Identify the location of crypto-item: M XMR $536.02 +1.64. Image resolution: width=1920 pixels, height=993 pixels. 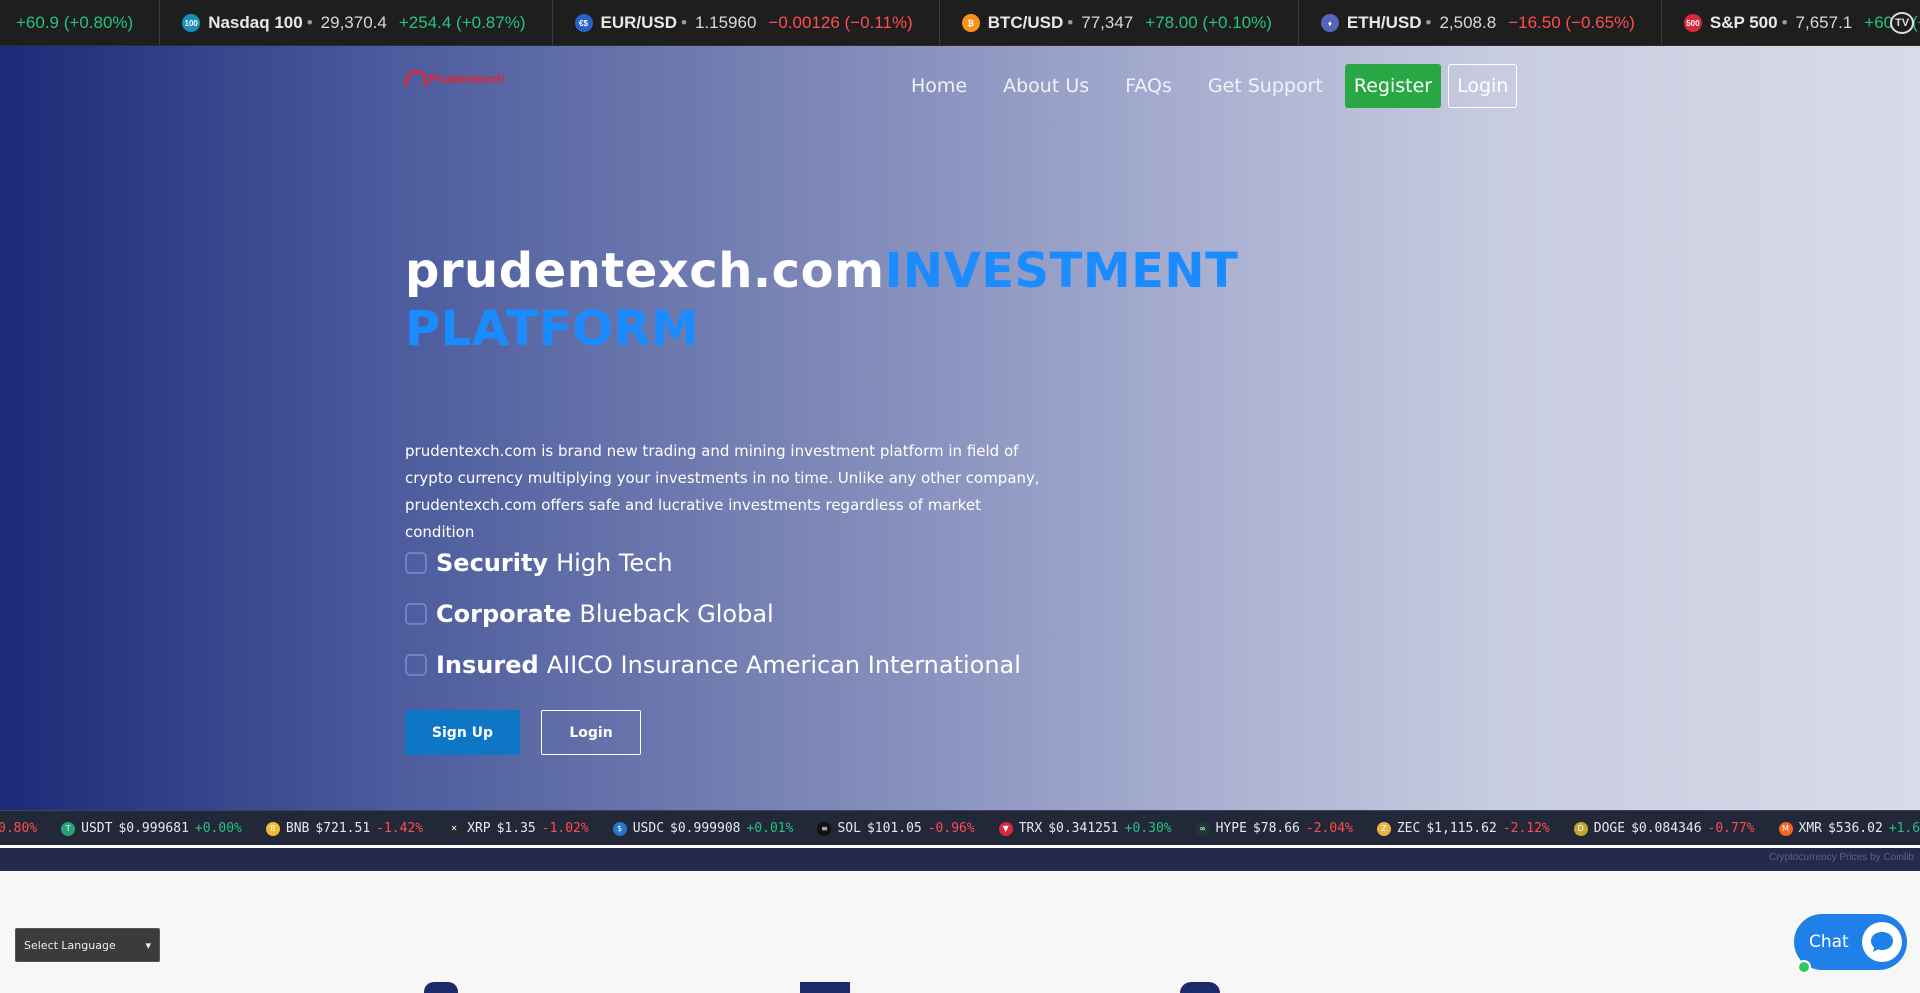
(1849, 828).